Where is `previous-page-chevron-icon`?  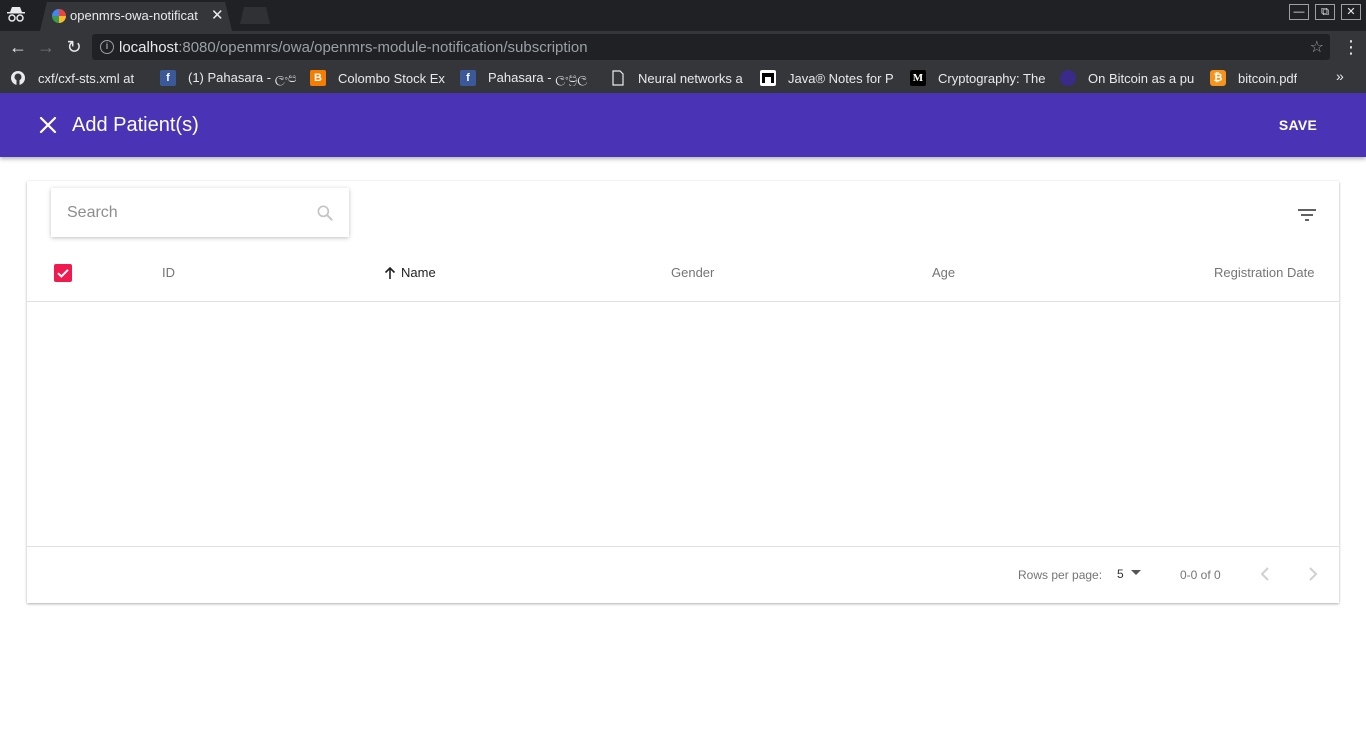
previous-page-chevron-icon is located at coordinates (1265, 574).